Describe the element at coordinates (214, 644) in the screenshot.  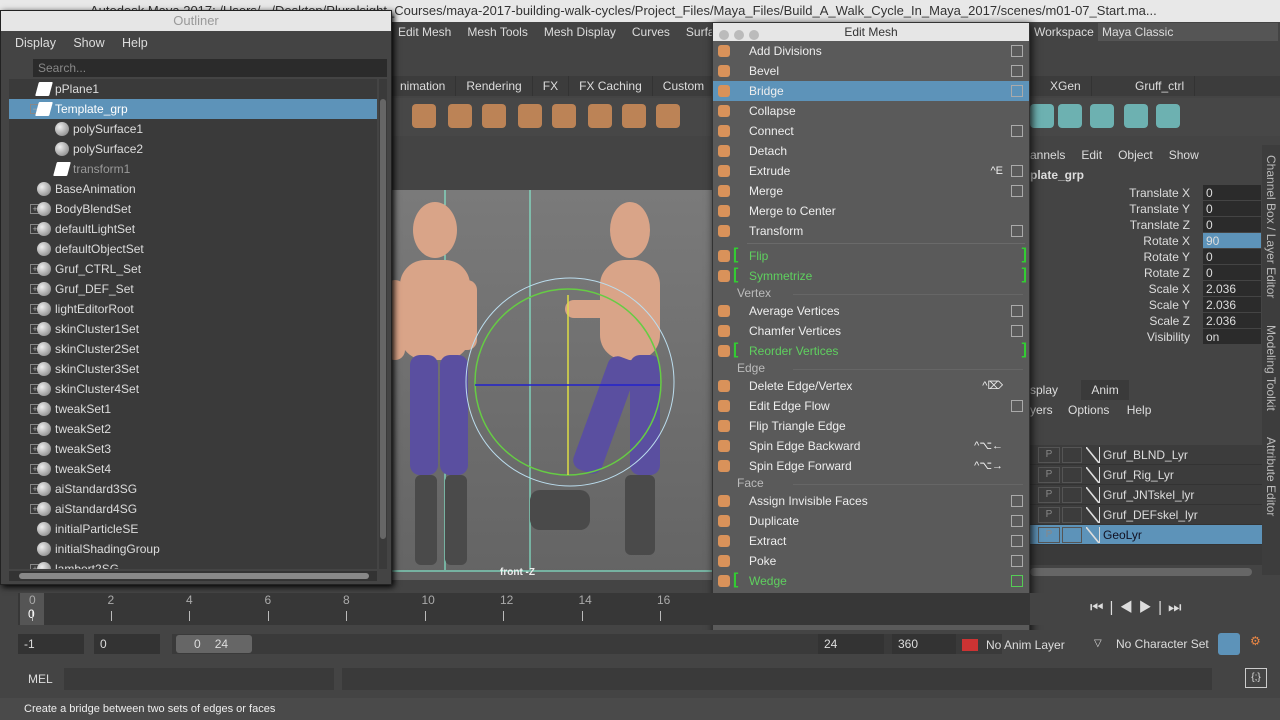
I see `range-slider-handle: 0 24` at that location.